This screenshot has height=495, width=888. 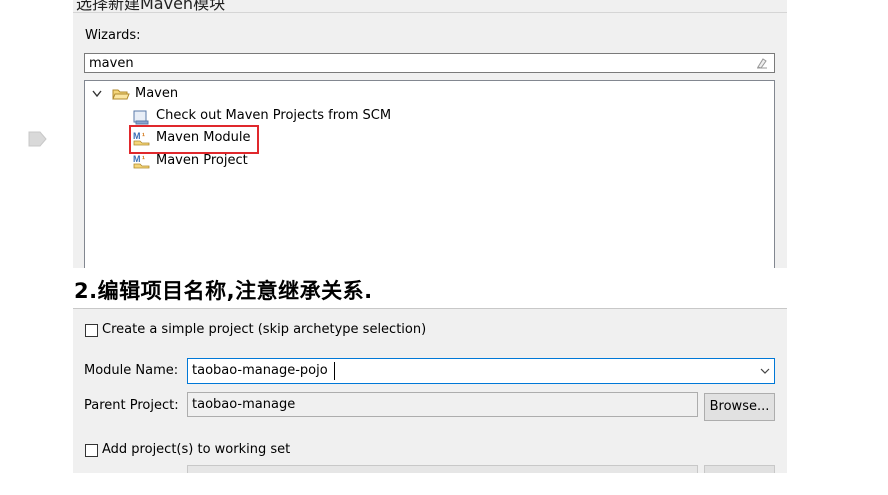 What do you see at coordinates (430, 12) in the screenshot?
I see `top-divider` at bounding box center [430, 12].